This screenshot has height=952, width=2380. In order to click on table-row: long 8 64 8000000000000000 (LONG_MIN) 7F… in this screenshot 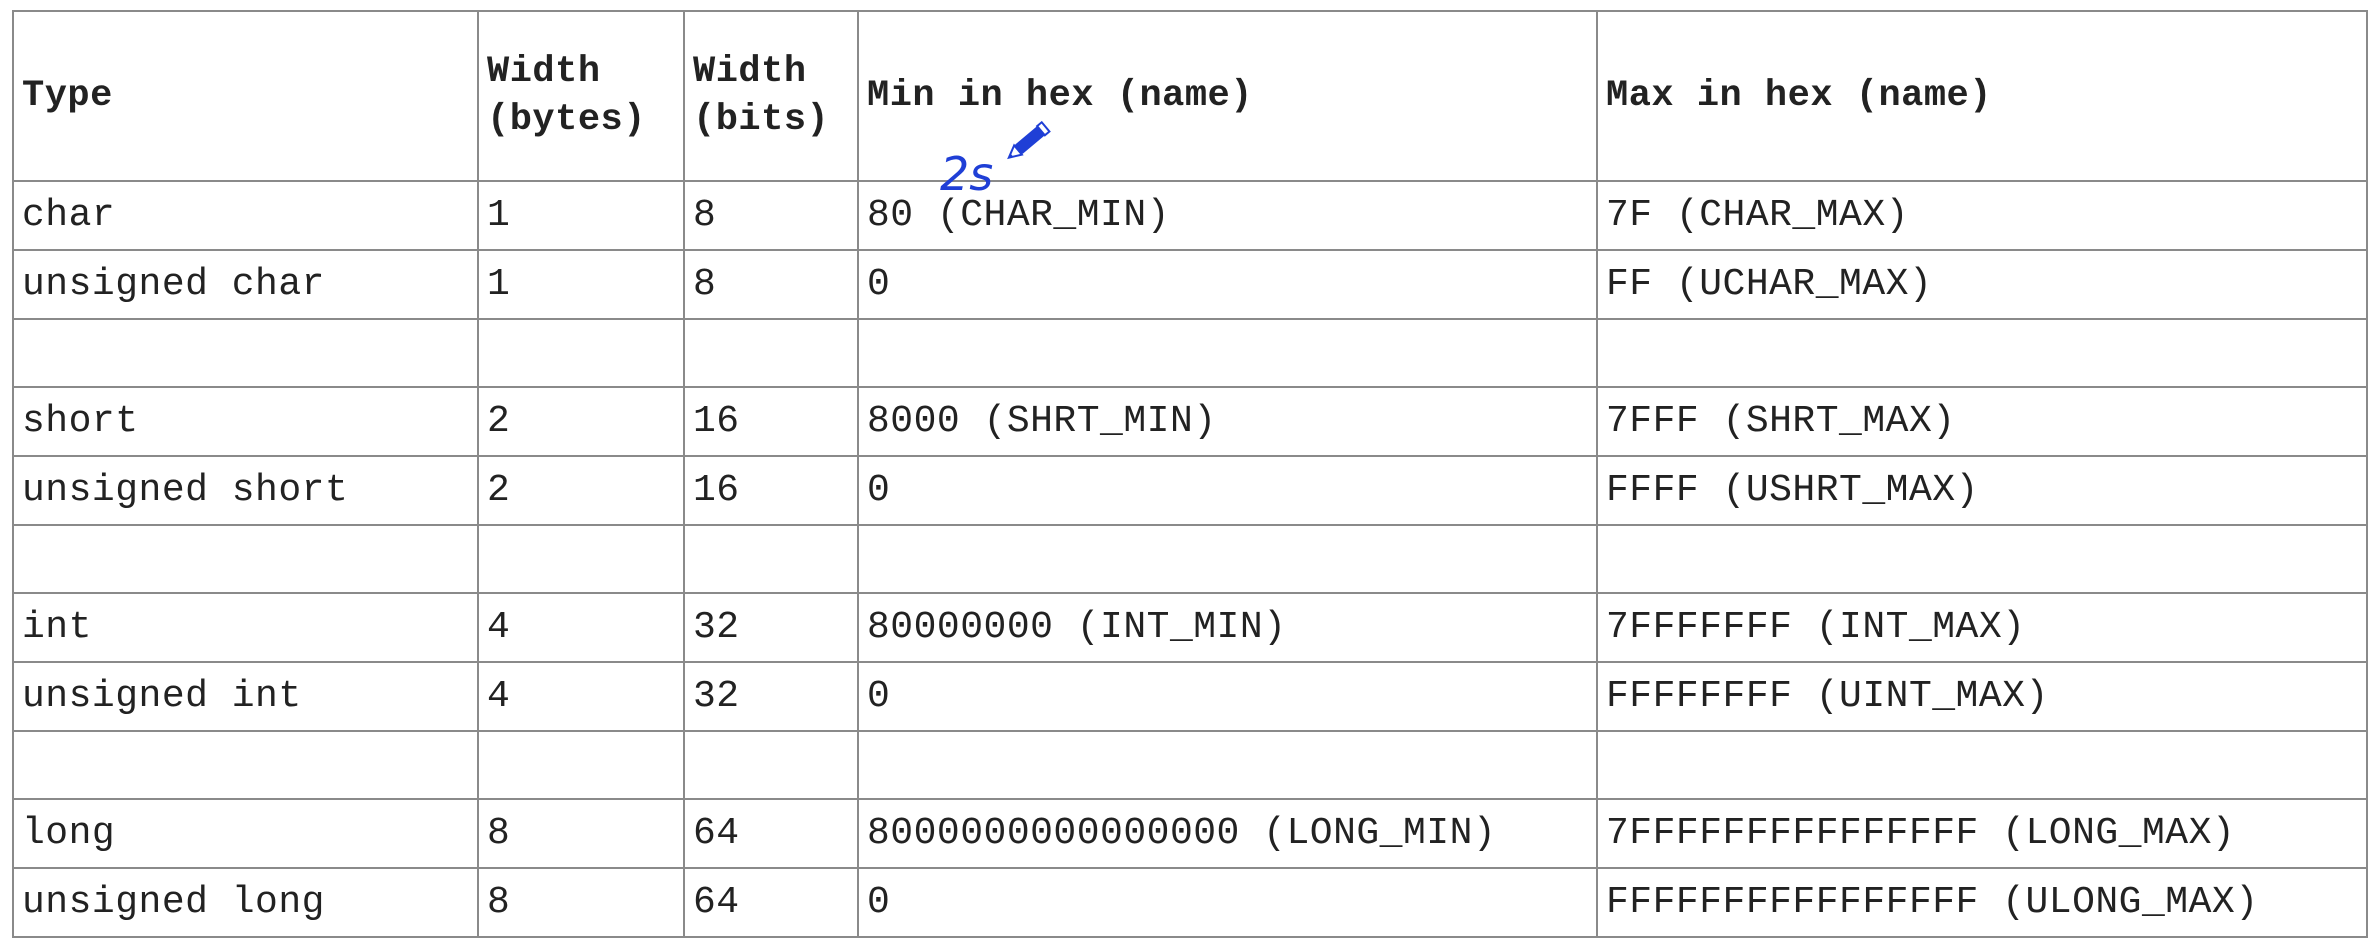, I will do `click(1190, 833)`.